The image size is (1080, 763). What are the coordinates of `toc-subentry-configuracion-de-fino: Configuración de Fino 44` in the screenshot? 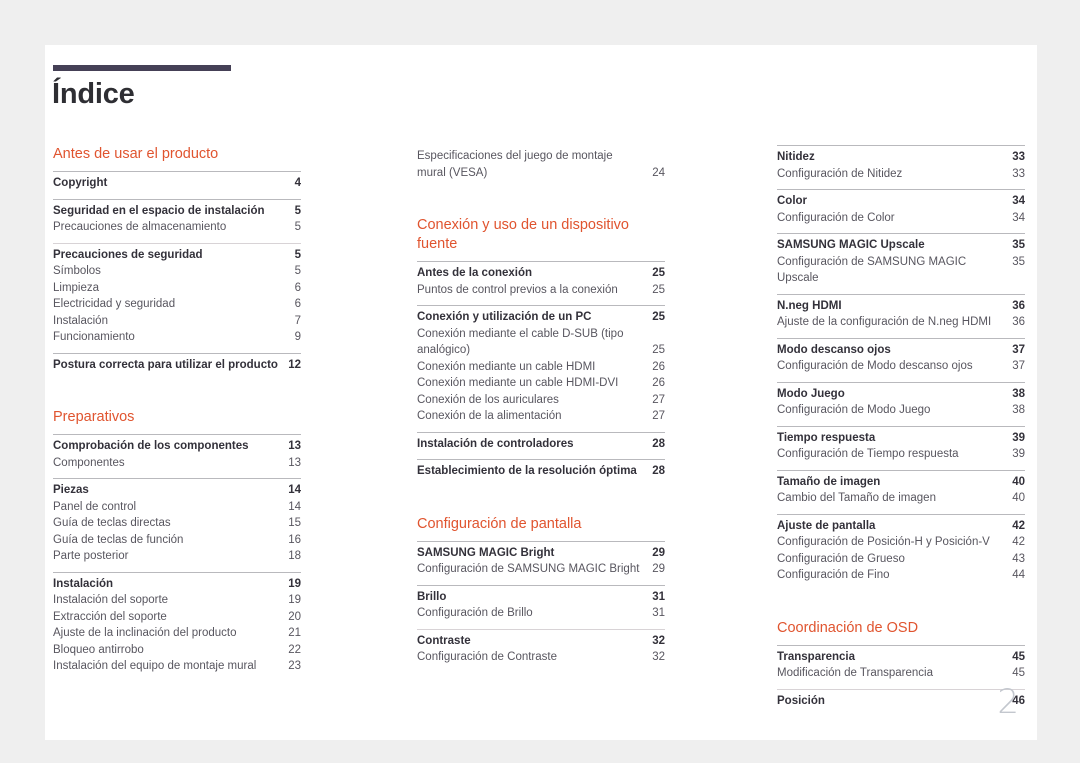 It's located at (901, 575).